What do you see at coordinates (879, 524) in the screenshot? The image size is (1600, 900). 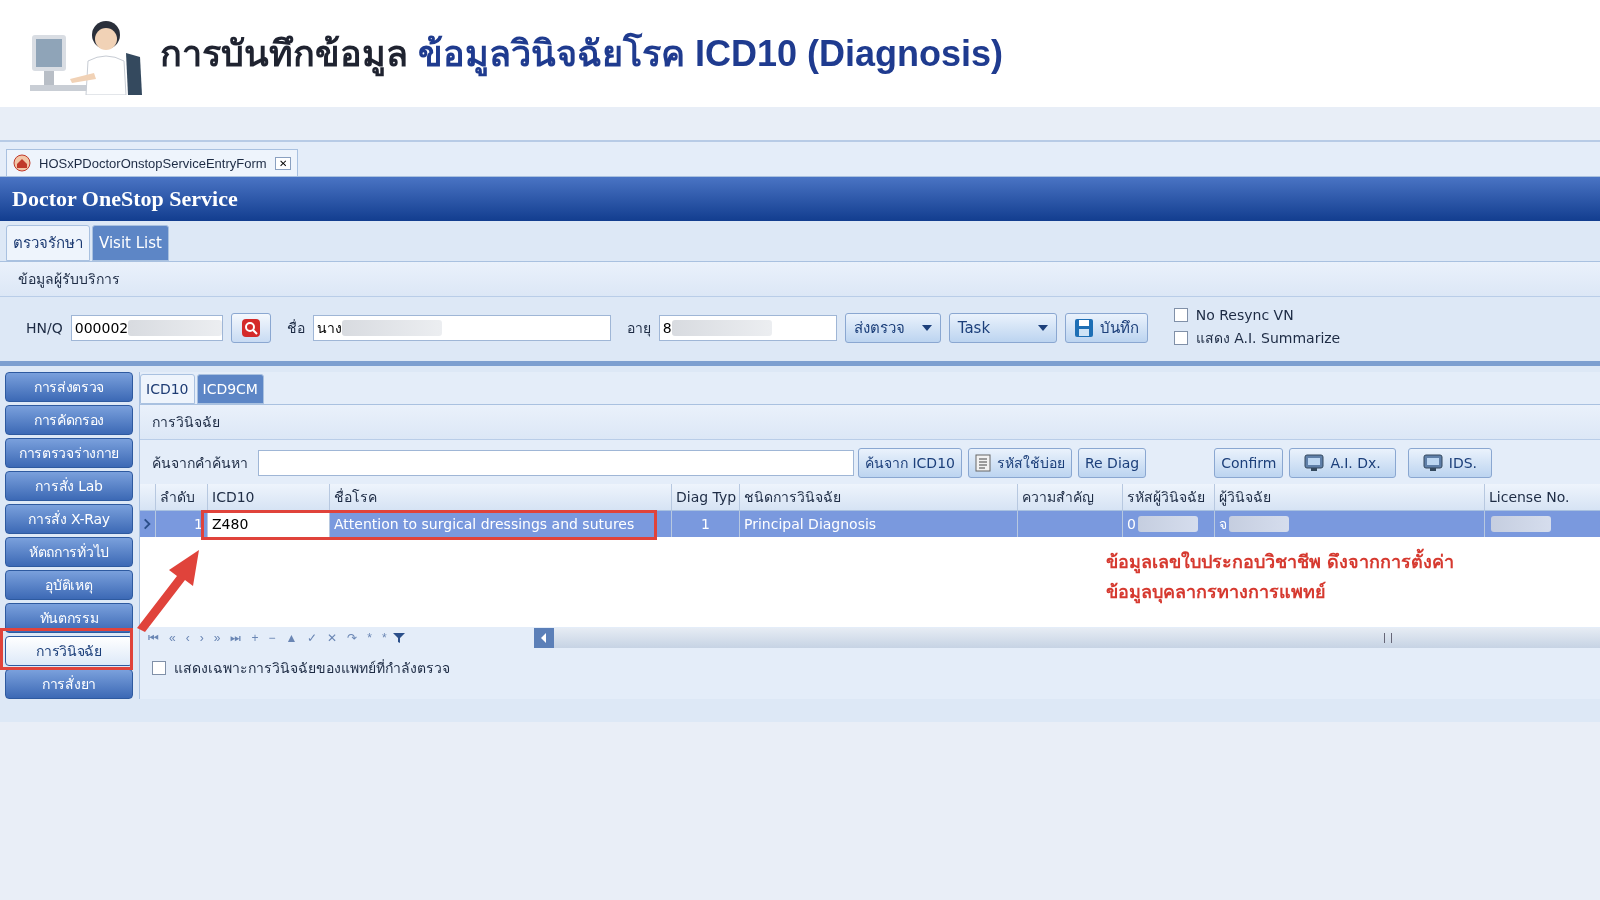 I see `table-cell: Principal Diagnosis` at bounding box center [879, 524].